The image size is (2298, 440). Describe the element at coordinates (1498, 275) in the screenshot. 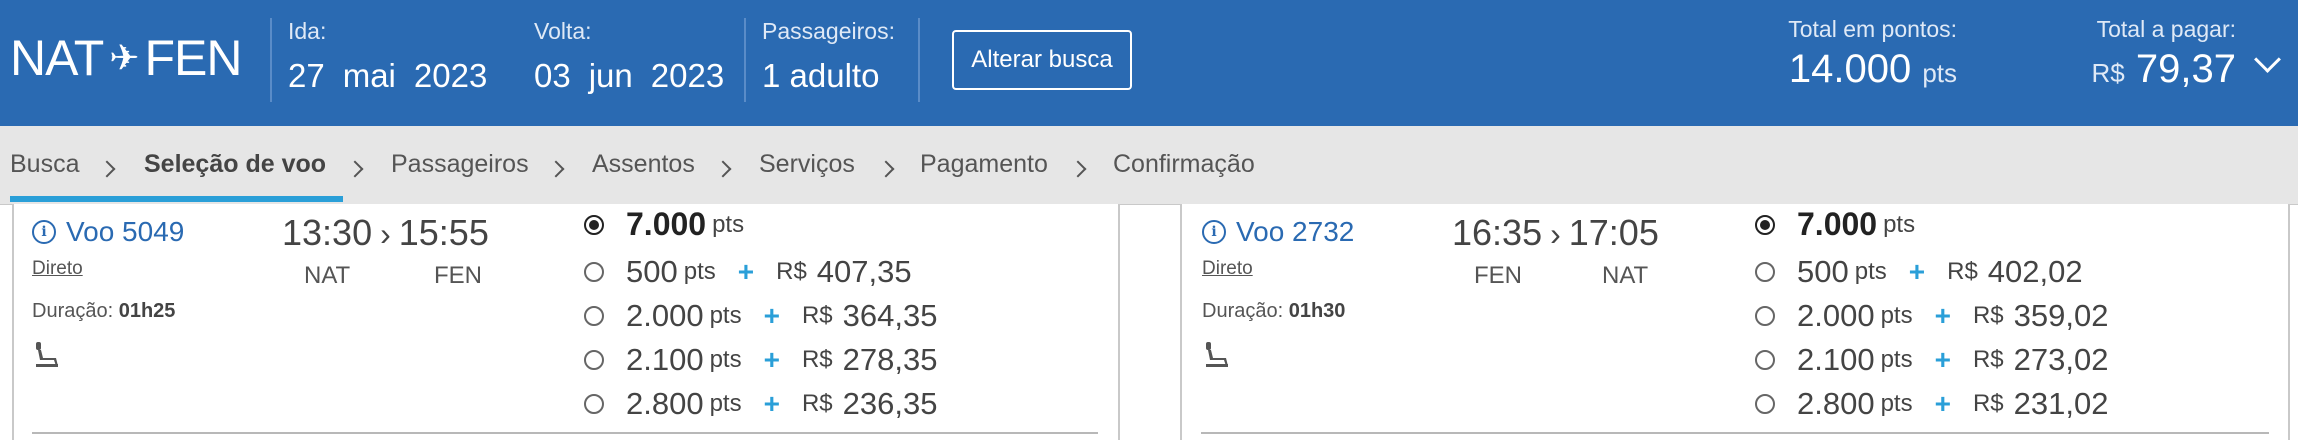

I see `departure-airport: FEN` at that location.